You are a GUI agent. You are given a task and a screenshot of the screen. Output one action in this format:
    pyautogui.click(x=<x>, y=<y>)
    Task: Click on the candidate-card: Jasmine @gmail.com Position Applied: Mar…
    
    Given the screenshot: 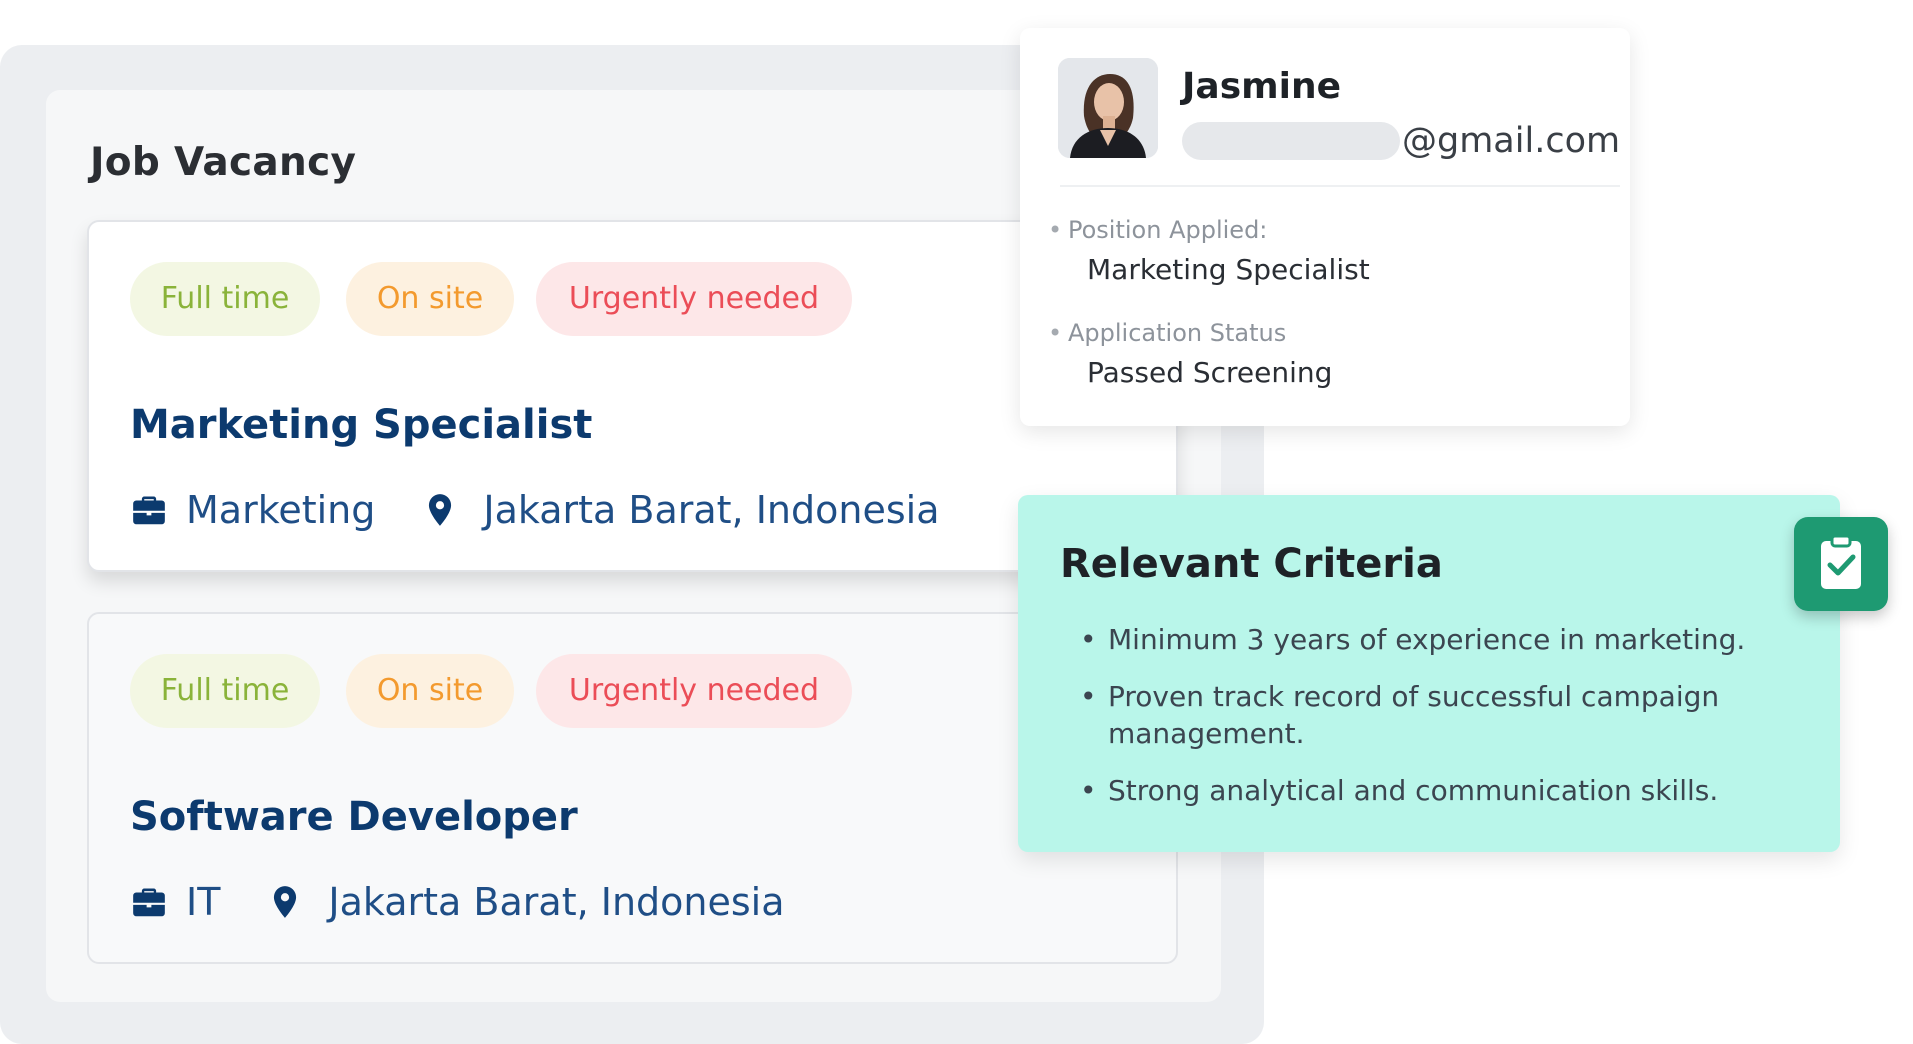 What is the action you would take?
    pyautogui.click(x=1325, y=227)
    